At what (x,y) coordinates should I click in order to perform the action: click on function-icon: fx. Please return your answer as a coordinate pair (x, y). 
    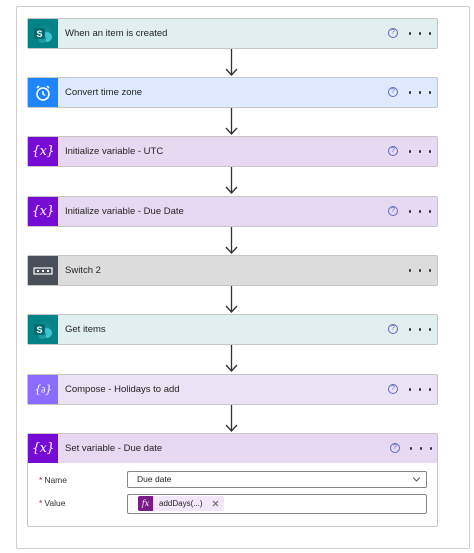
    Looking at the image, I should click on (145, 503).